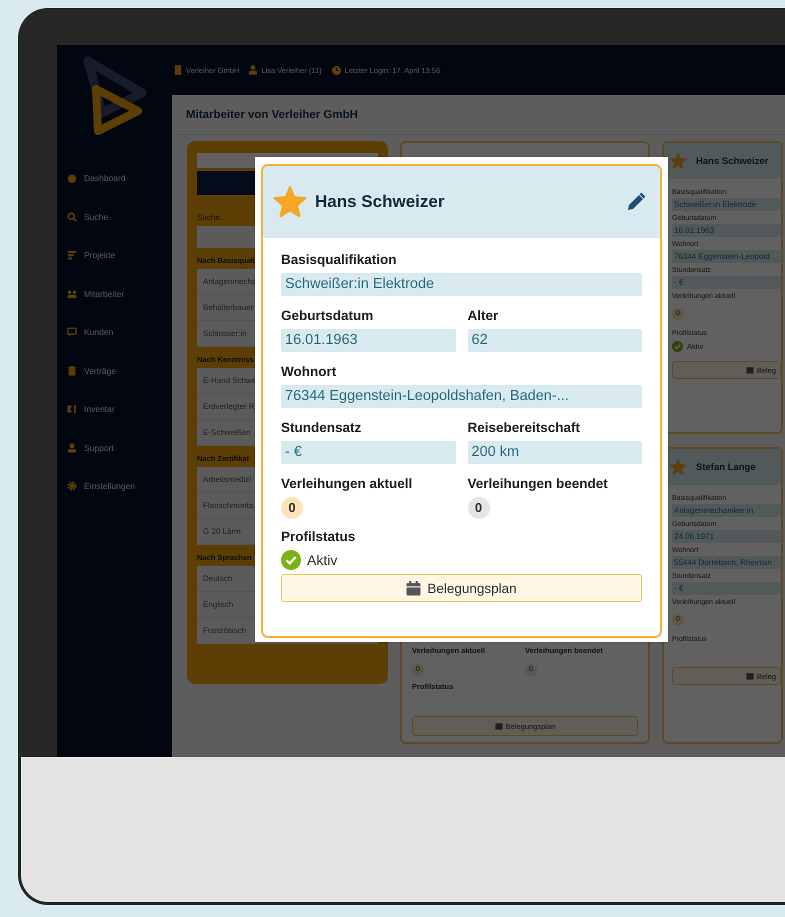 This screenshot has height=917, width=785. Describe the element at coordinates (178, 70) in the screenshot. I see `building-icon` at that location.